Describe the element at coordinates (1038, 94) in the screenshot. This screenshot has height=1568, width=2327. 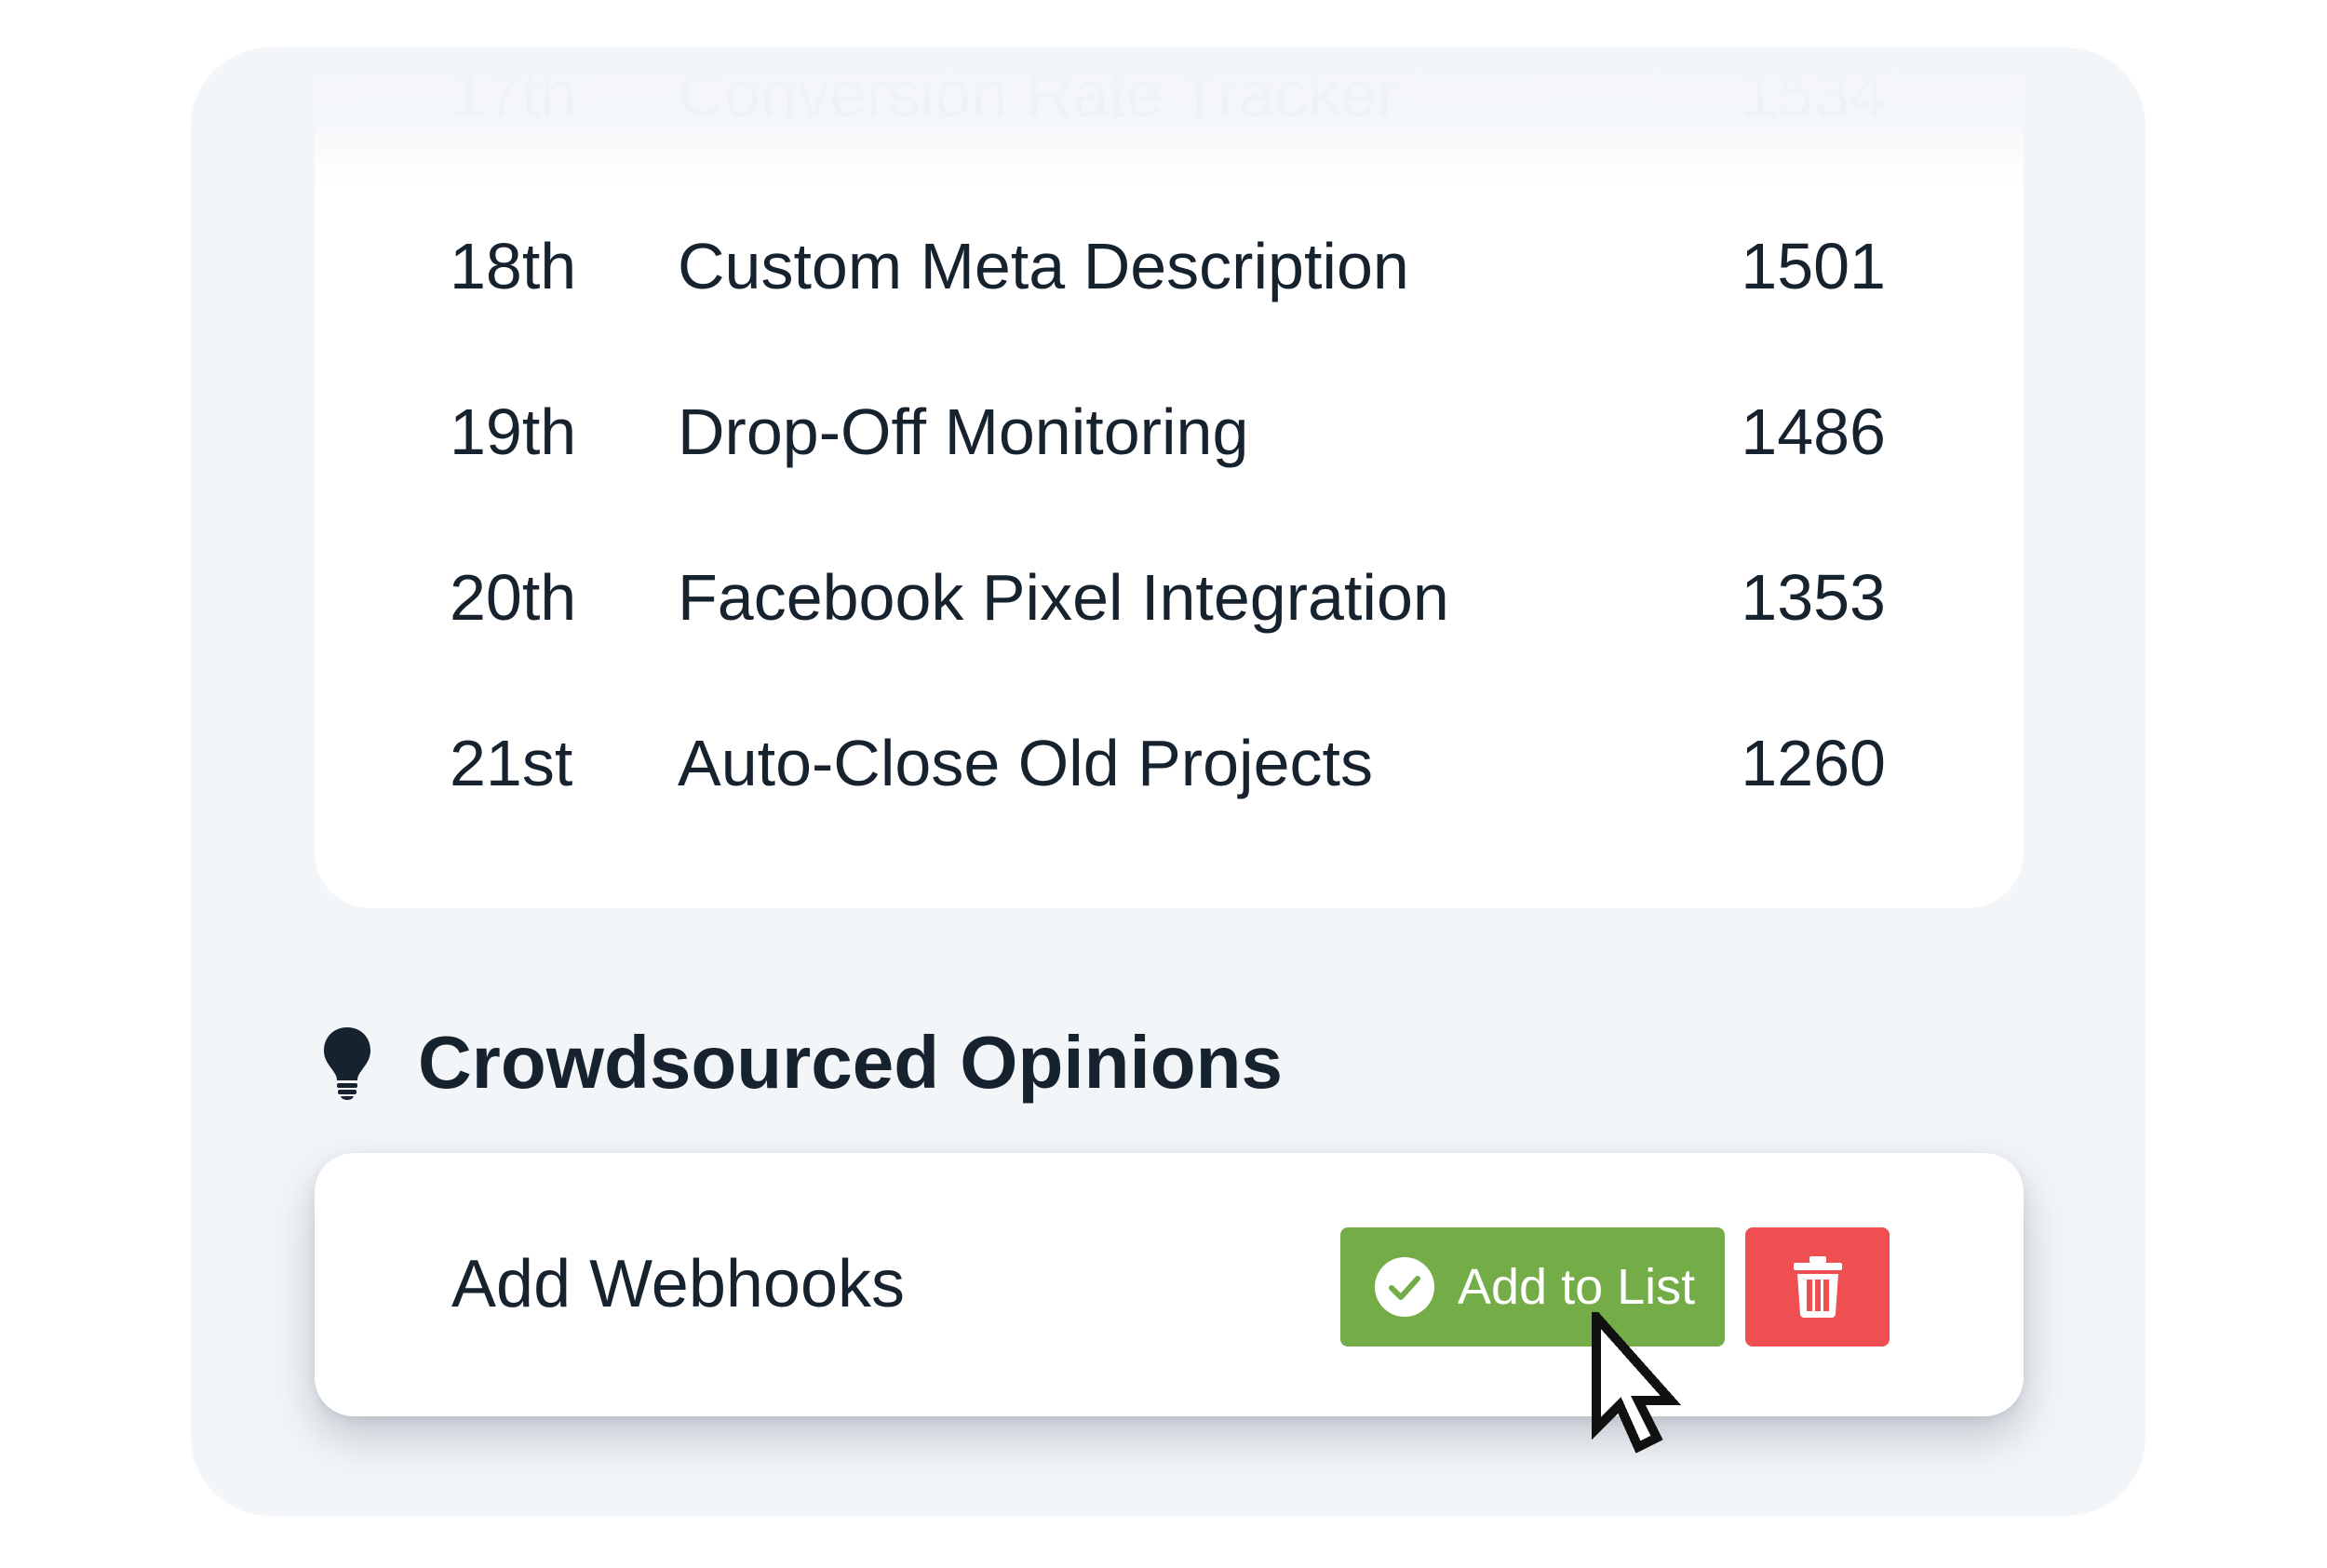
I see `feature-name: Conversion Rate Tracker` at that location.